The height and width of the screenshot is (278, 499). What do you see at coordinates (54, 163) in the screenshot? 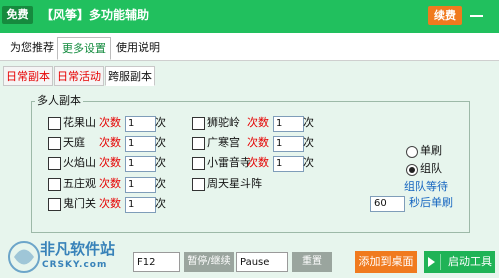
I see `checkbox-huoyanshan` at bounding box center [54, 163].